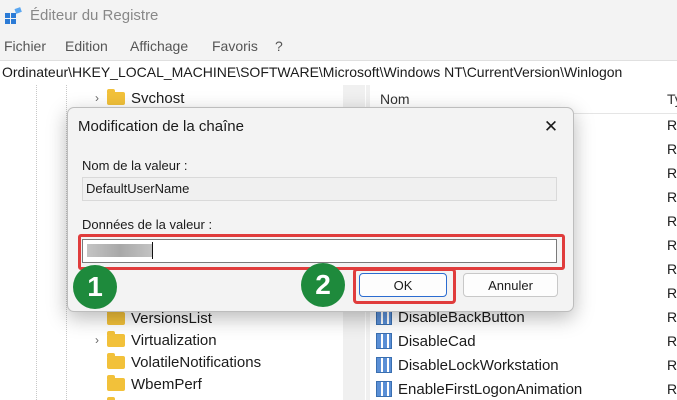 Image resolution: width=677 pixels, height=400 pixels. Describe the element at coordinates (95, 287) in the screenshot. I see `step-badge-1: 1` at that location.